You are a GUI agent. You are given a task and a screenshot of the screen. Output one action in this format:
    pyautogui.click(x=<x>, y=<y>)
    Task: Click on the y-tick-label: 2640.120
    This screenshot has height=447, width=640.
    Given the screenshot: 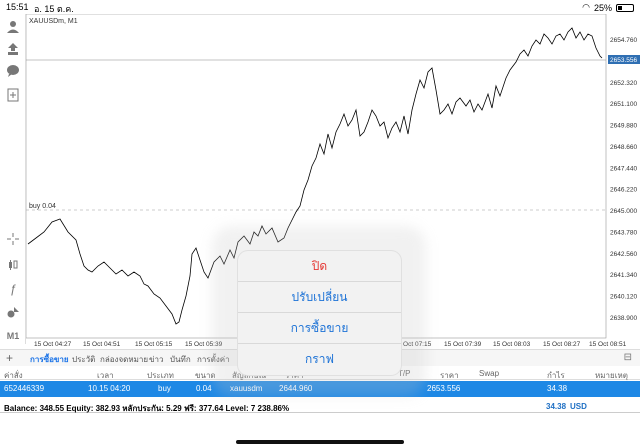 What is the action you would take?
    pyautogui.click(x=623, y=297)
    